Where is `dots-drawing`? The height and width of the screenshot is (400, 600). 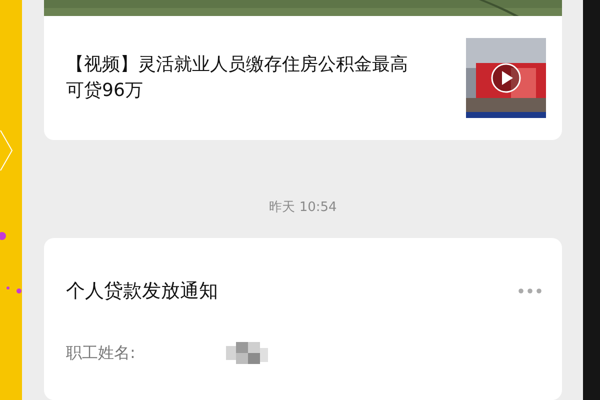
dots-drawing is located at coordinates (11, 263).